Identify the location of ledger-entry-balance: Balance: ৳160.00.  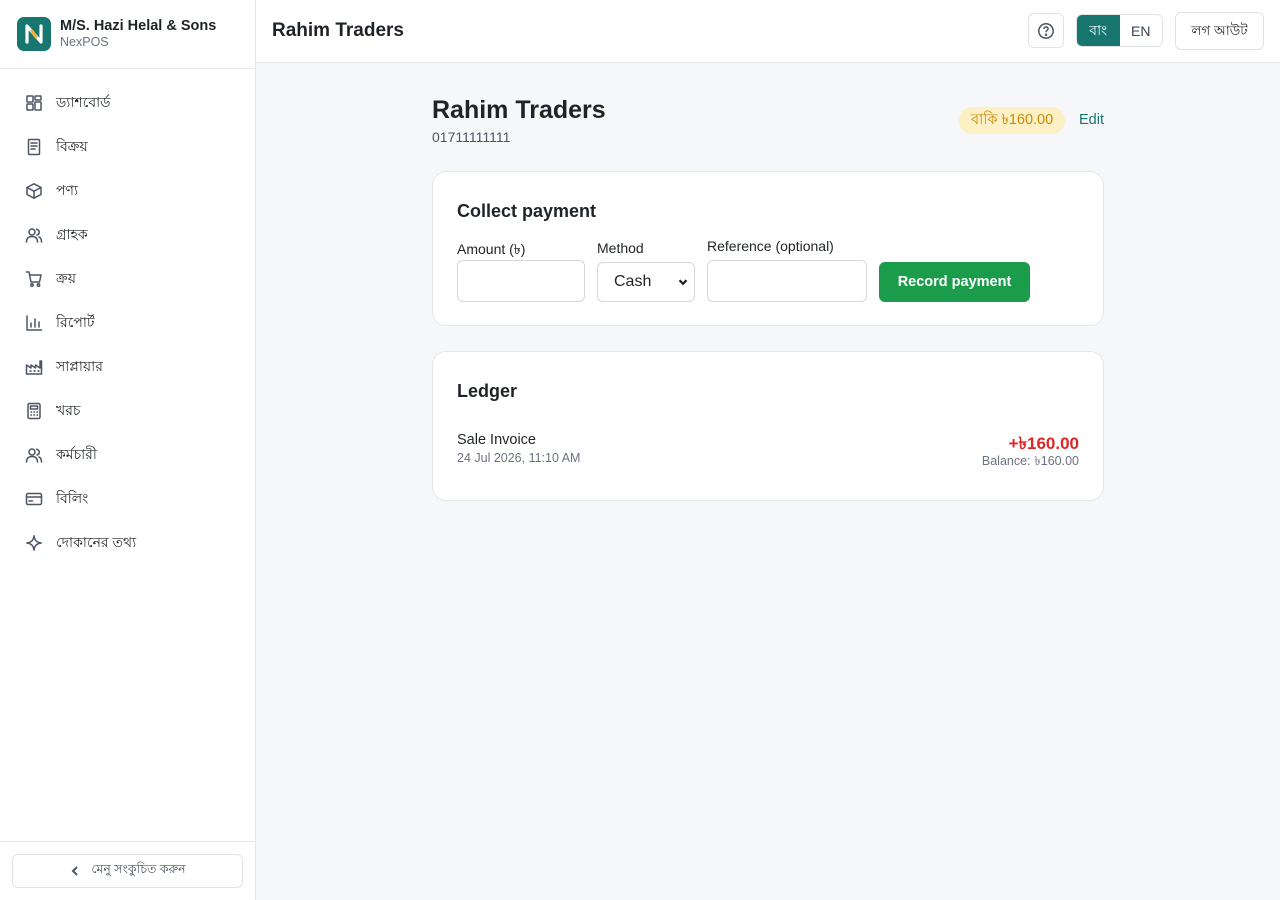
(1030, 463).